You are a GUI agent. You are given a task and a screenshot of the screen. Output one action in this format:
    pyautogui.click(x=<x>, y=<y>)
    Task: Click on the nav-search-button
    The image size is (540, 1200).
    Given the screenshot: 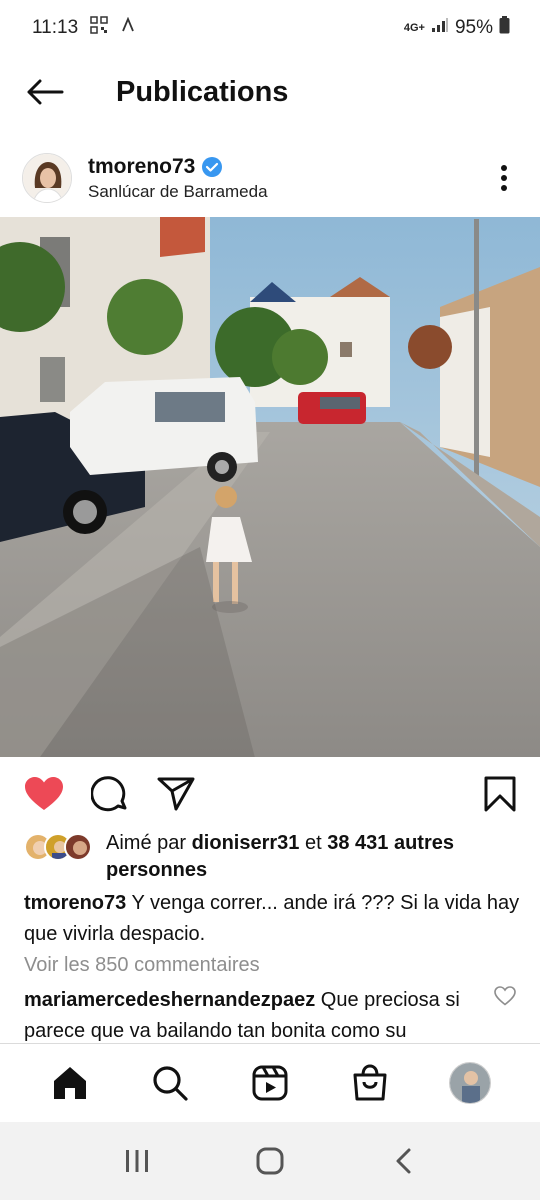 What is the action you would take?
    pyautogui.click(x=170, y=1083)
    